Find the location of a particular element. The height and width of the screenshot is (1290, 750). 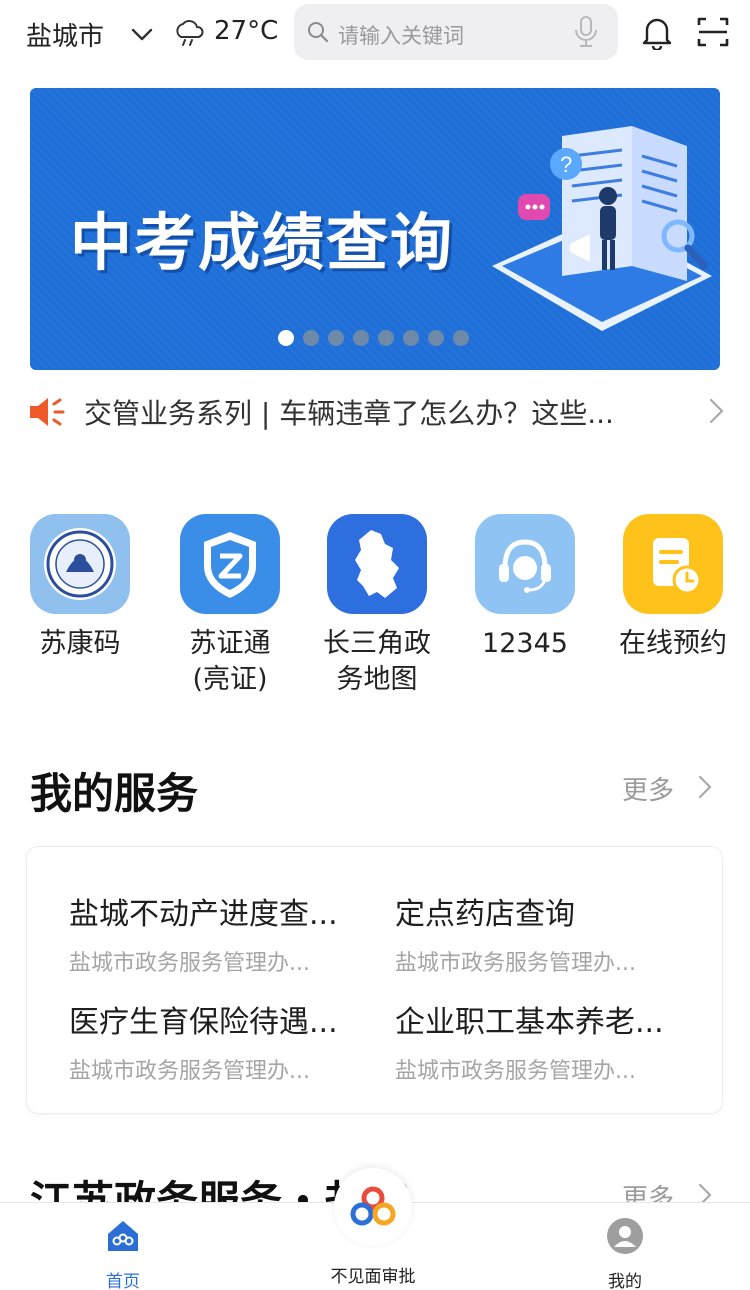

app-label: 长三角政 务地图 is located at coordinates (377, 661).